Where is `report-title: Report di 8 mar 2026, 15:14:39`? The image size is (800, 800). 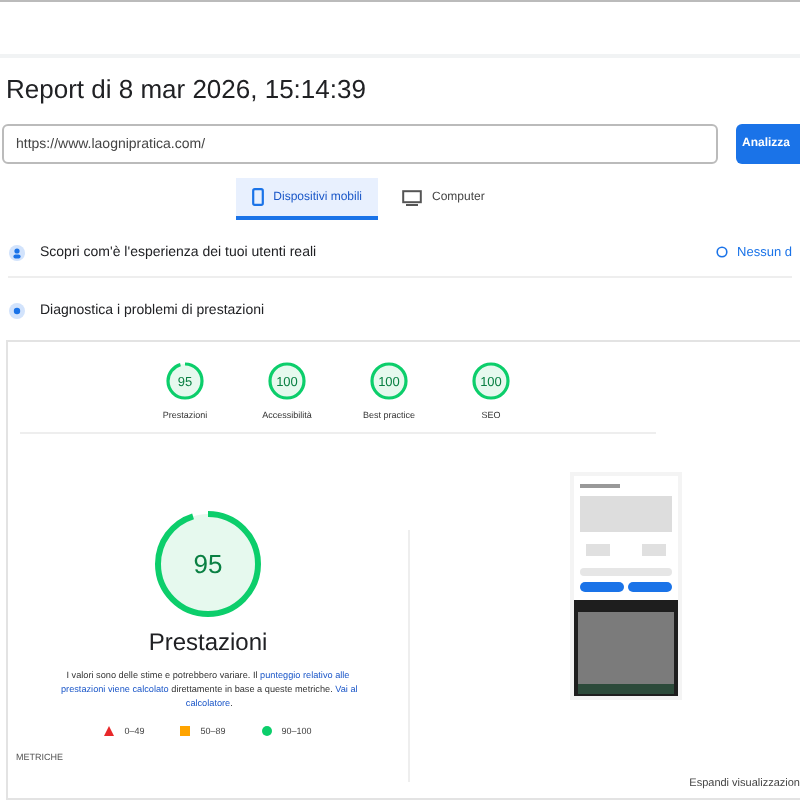 report-title: Report di 8 mar 2026, 15:14:39 is located at coordinates (186, 90).